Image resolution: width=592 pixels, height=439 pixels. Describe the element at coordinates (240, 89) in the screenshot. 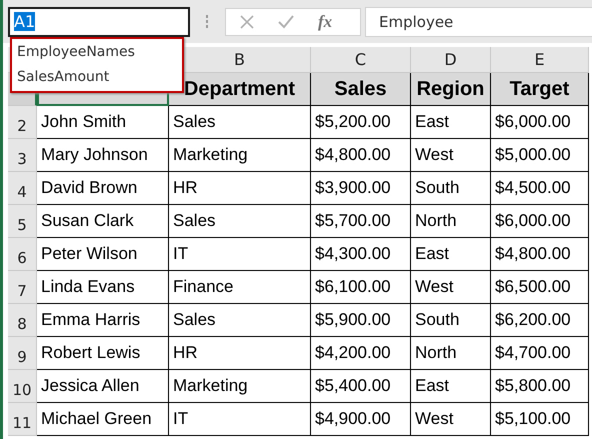

I see `column-title: Department` at that location.